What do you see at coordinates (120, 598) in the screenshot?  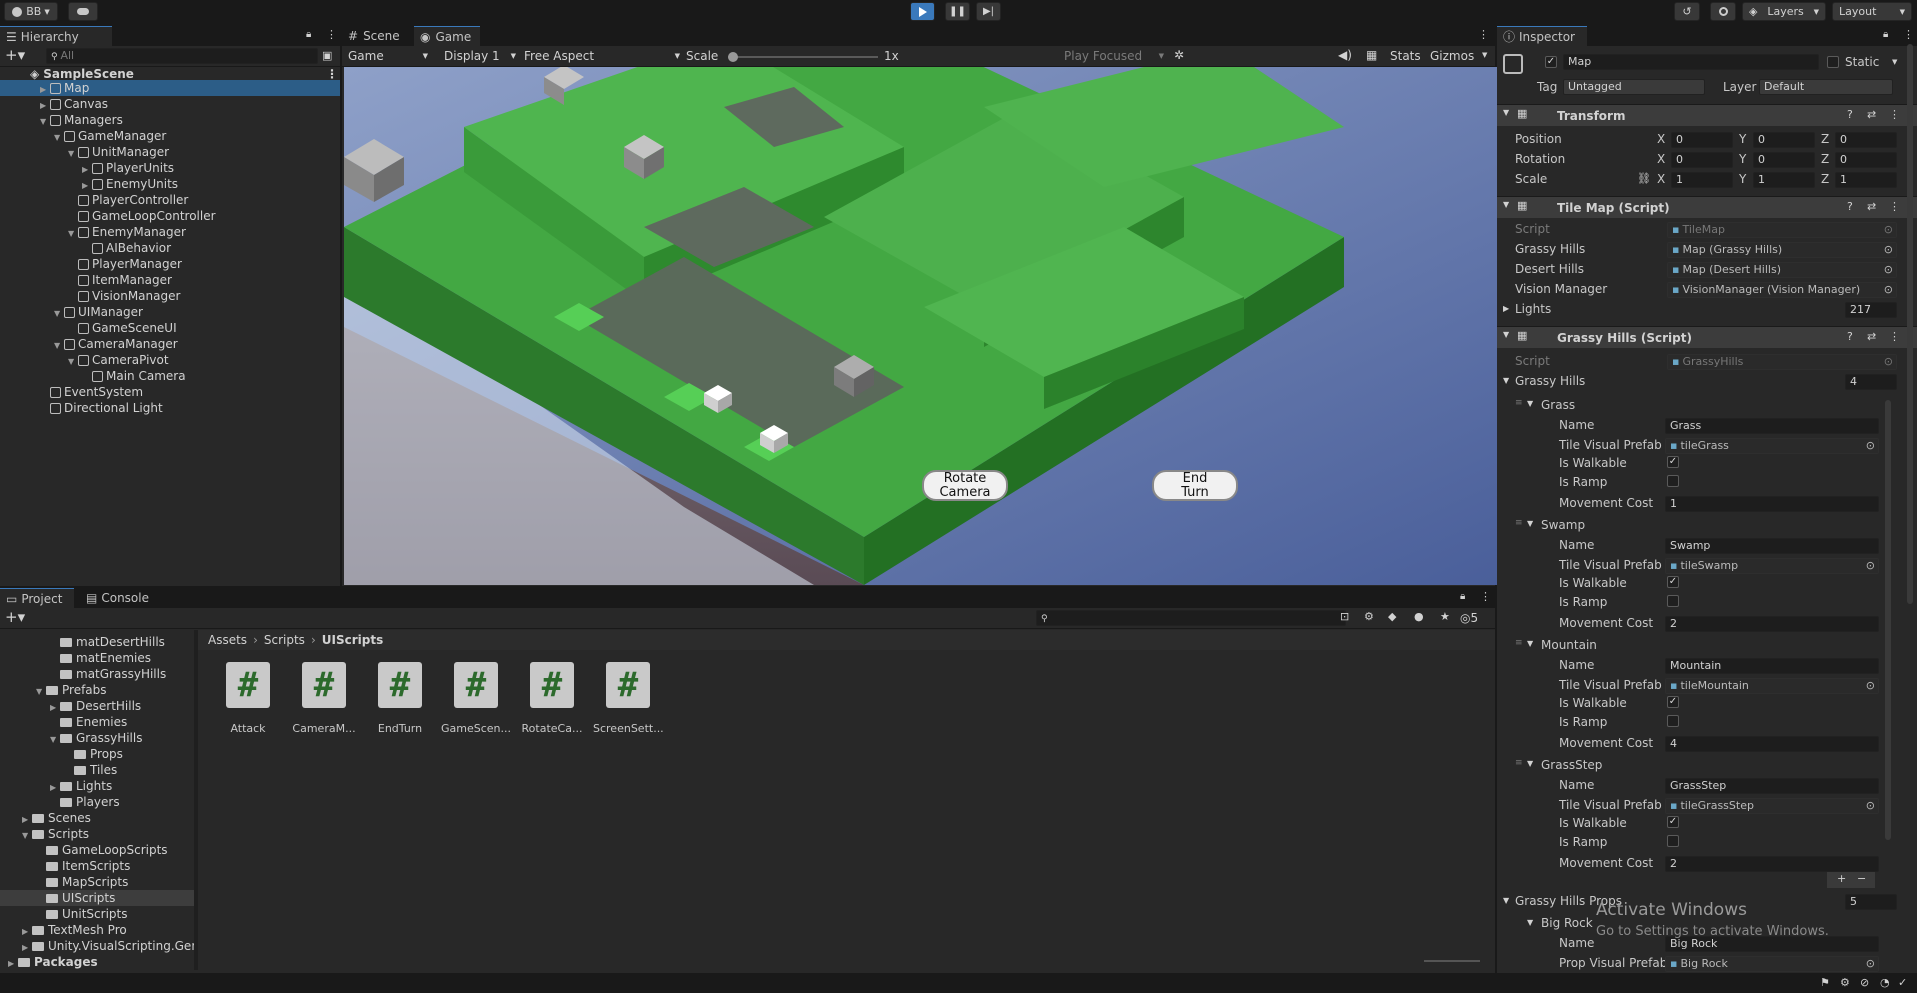 I see `tab-console: ▤ Console` at bounding box center [120, 598].